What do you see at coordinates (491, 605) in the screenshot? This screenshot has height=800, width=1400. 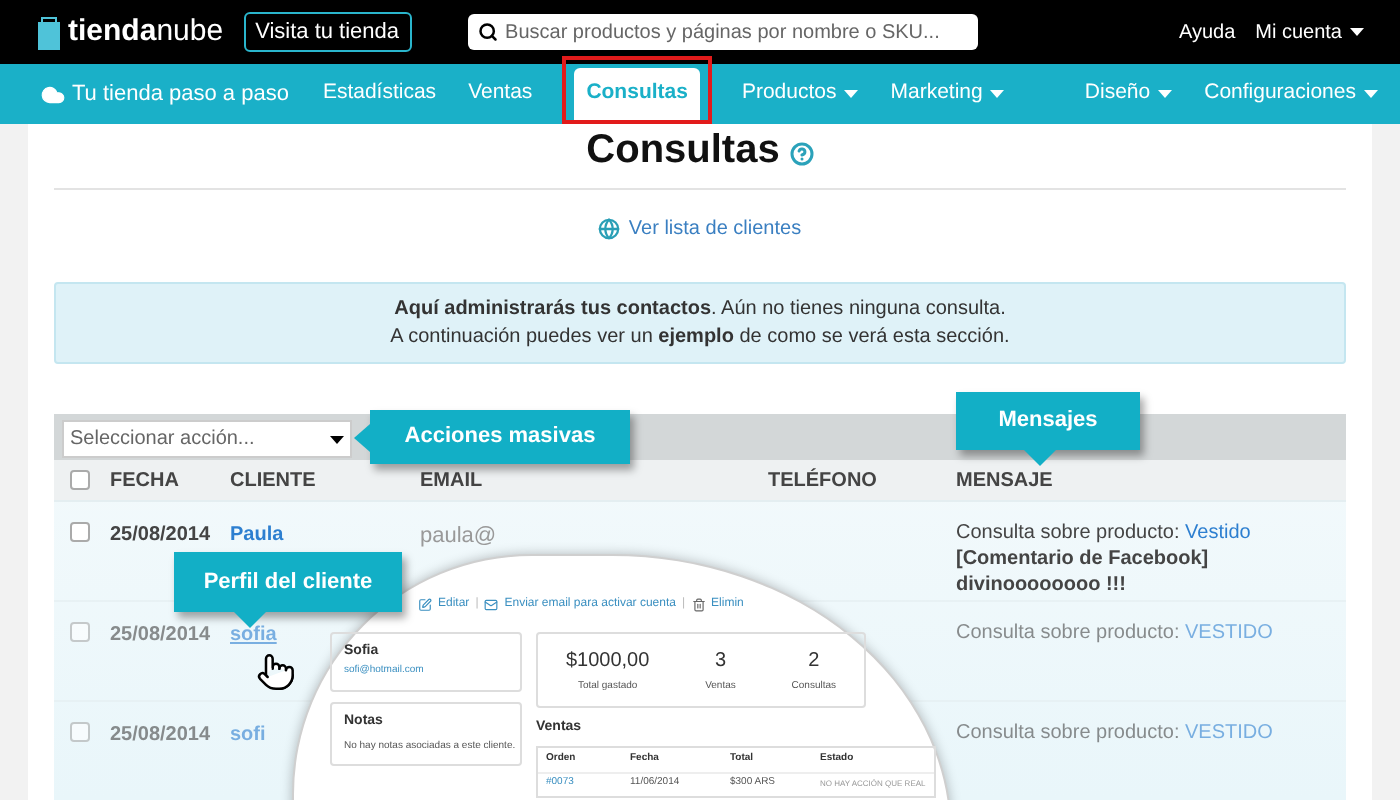 I see `mail-icon` at bounding box center [491, 605].